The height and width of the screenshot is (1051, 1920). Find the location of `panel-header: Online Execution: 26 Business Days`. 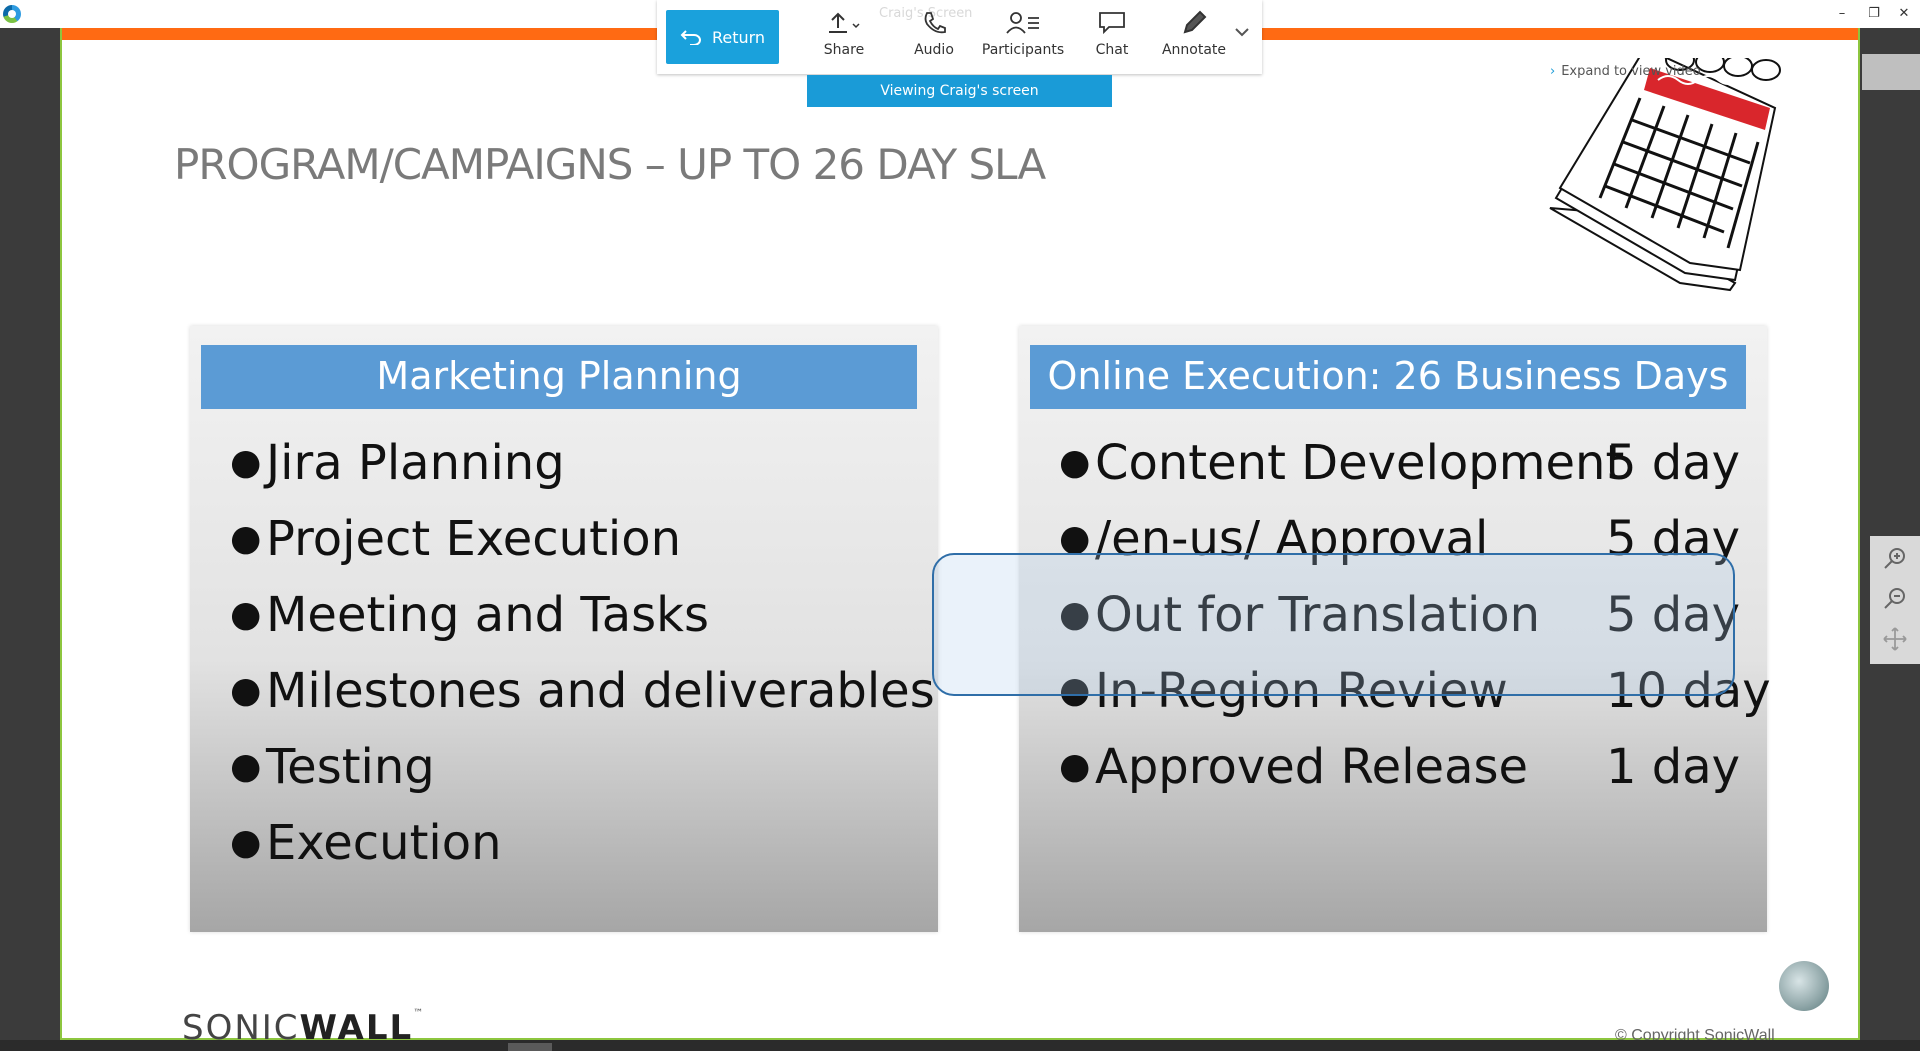

panel-header: Online Execution: 26 Business Days is located at coordinates (1388, 377).